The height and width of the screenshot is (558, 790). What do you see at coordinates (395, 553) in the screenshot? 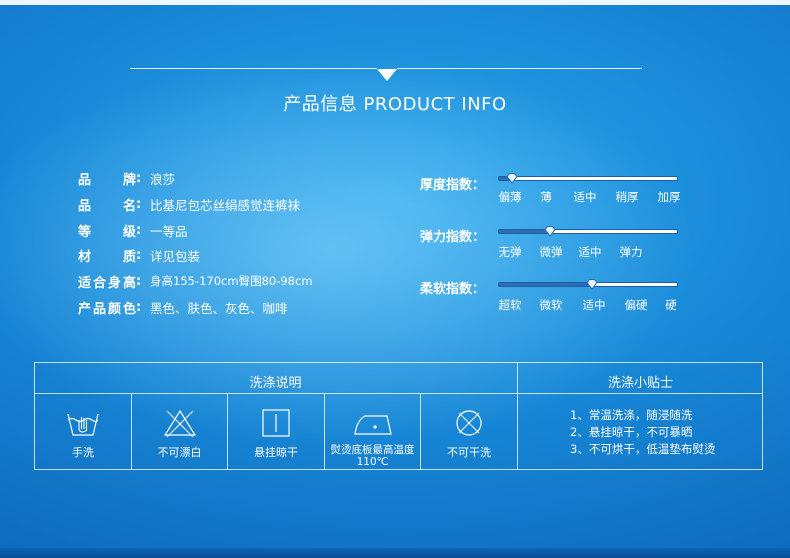
I see `bottom-border` at bounding box center [395, 553].